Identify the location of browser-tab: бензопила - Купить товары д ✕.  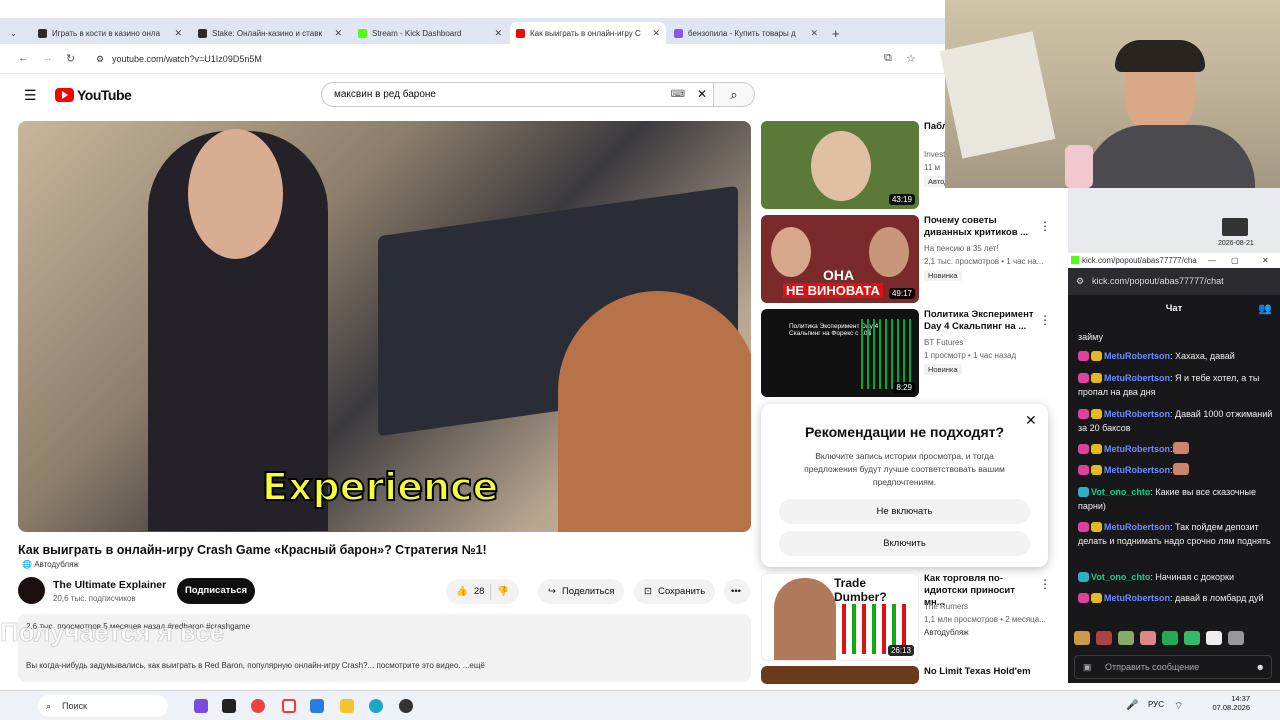
(746, 33).